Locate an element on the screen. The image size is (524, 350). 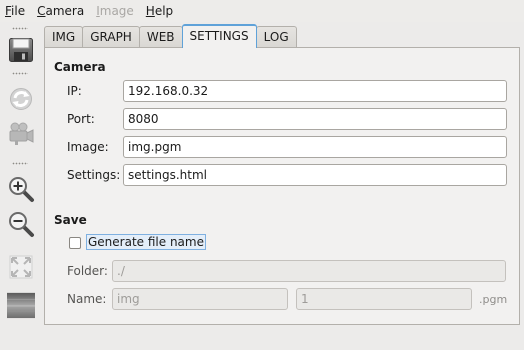
tab-web: WEB is located at coordinates (160, 37).